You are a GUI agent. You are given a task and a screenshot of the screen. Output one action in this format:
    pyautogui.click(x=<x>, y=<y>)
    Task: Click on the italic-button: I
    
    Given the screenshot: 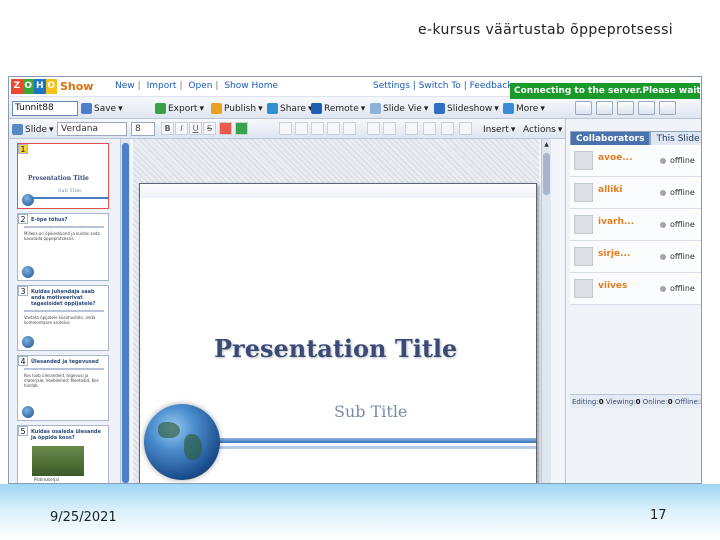 What is the action you would take?
    pyautogui.click(x=181, y=128)
    